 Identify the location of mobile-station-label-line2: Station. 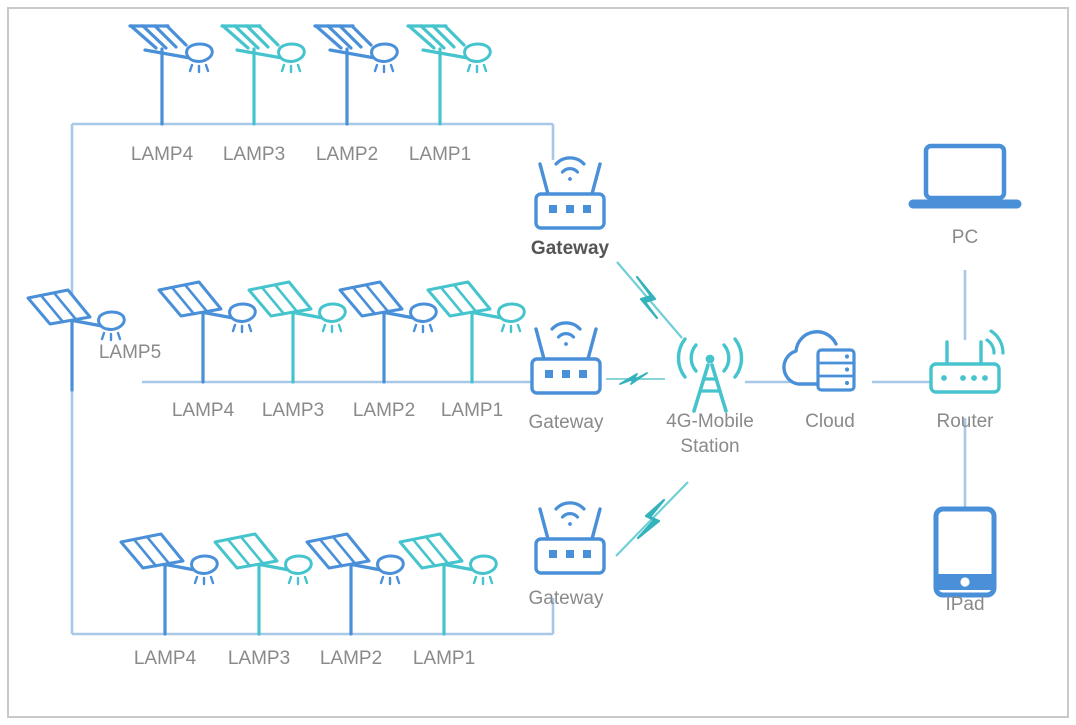
(709, 446).